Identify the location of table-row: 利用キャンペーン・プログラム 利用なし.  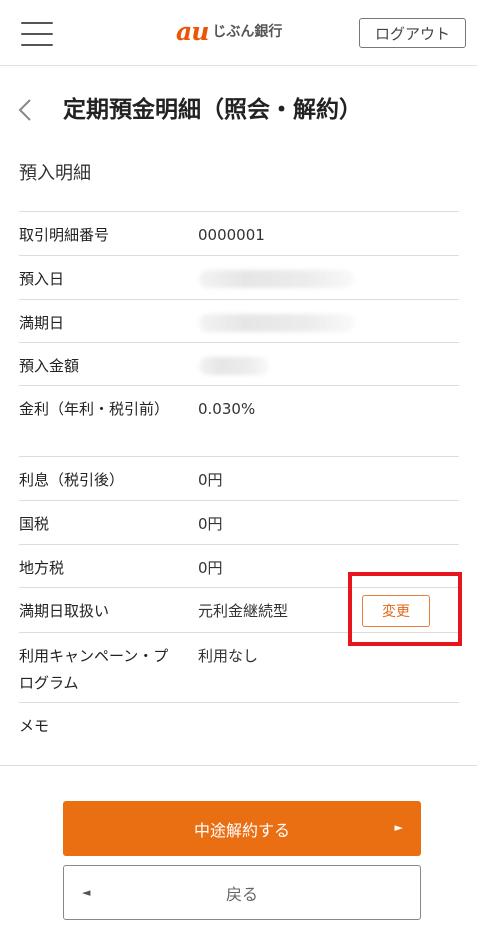
(239, 668).